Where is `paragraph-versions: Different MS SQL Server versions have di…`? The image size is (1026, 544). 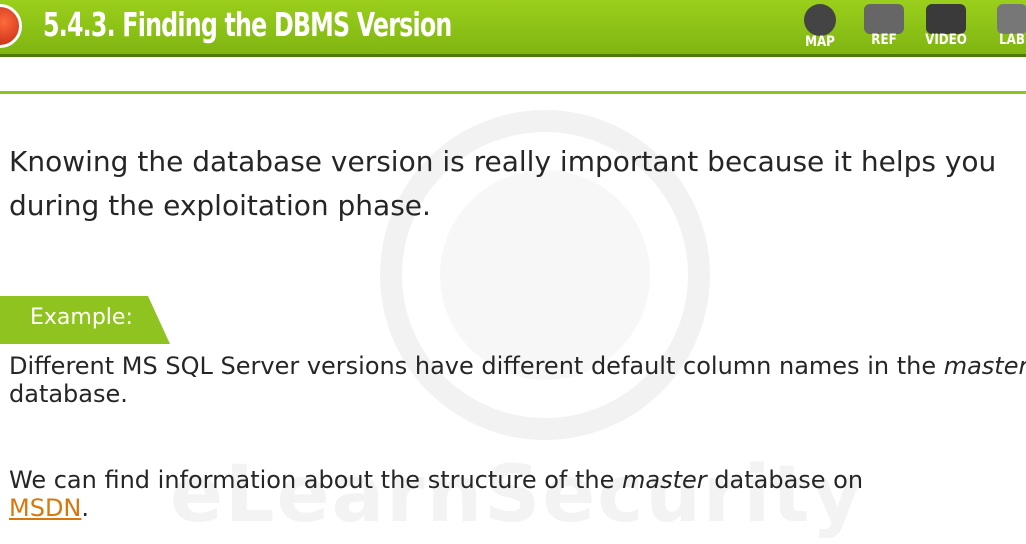
paragraph-versions: Different MS SQL Server versions have di… is located at coordinates (517, 380).